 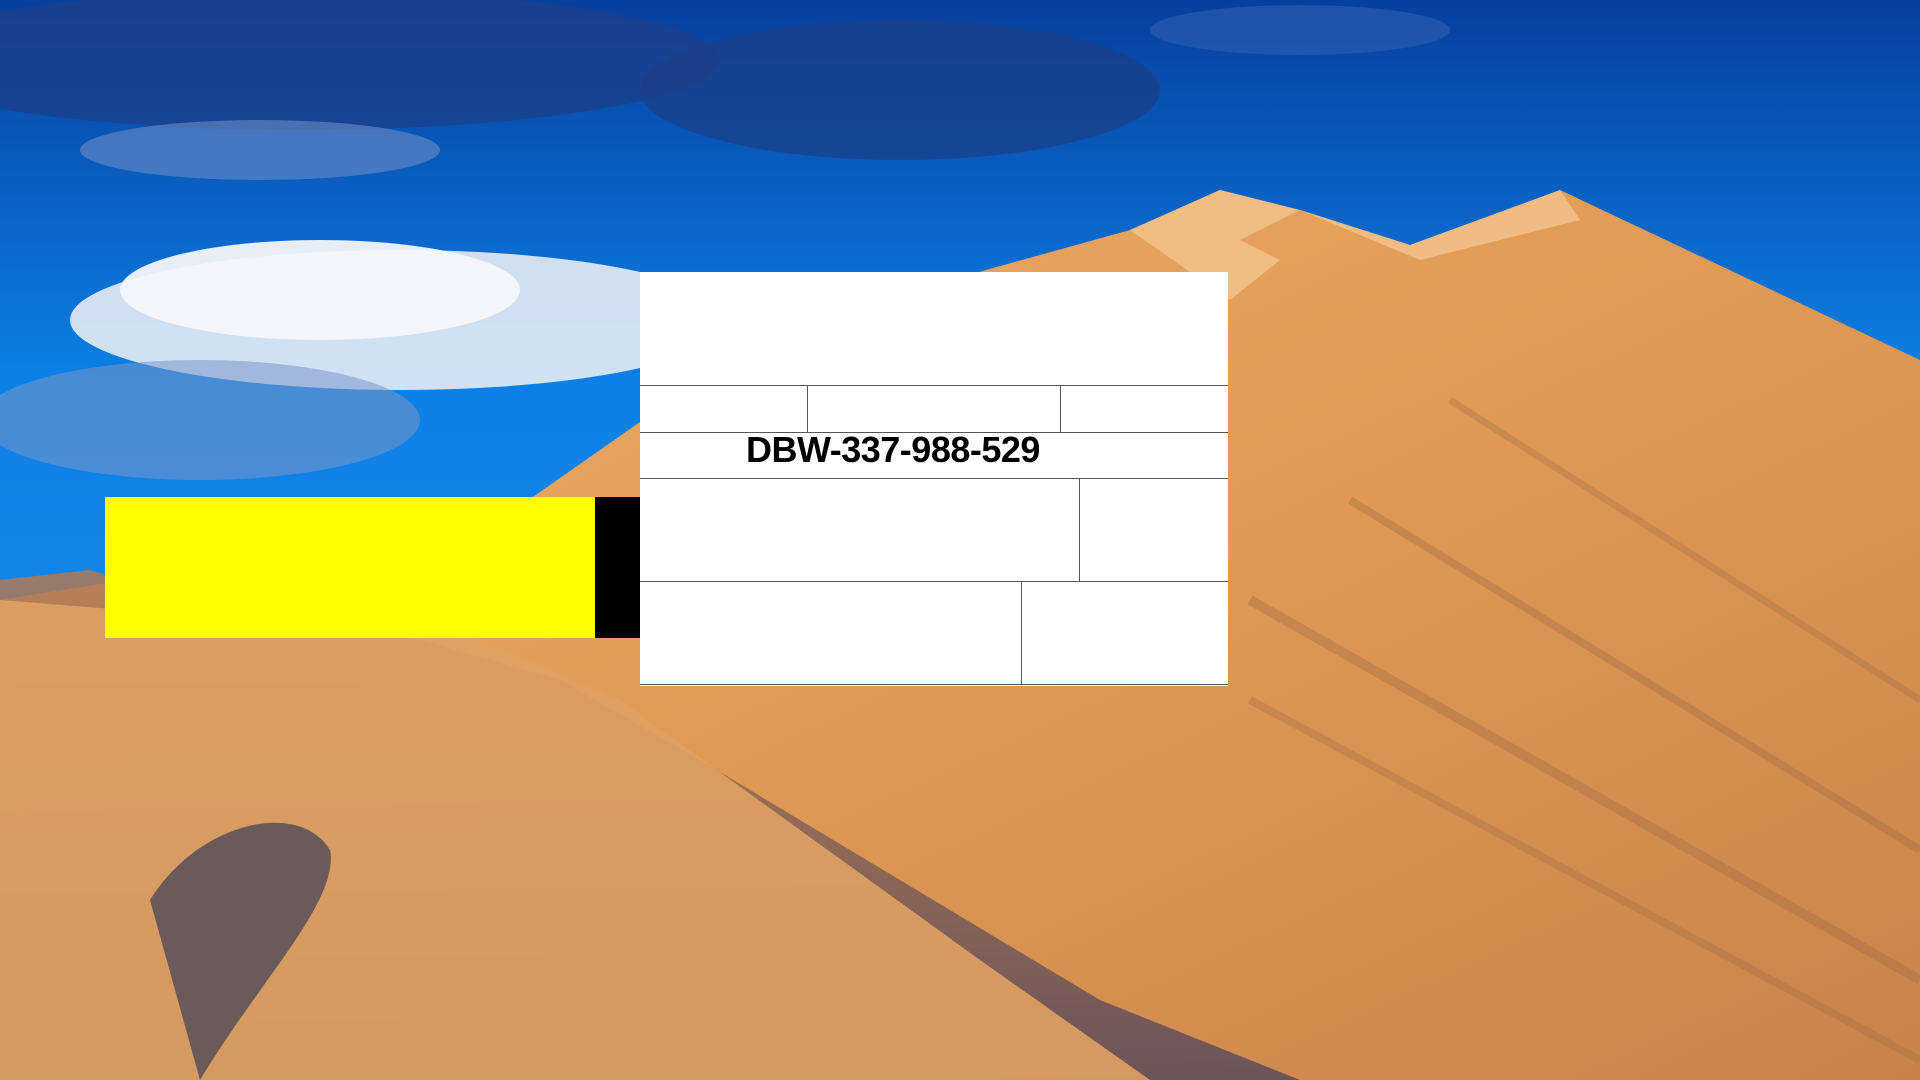 What do you see at coordinates (934, 684) in the screenshot?
I see `form-divider` at bounding box center [934, 684].